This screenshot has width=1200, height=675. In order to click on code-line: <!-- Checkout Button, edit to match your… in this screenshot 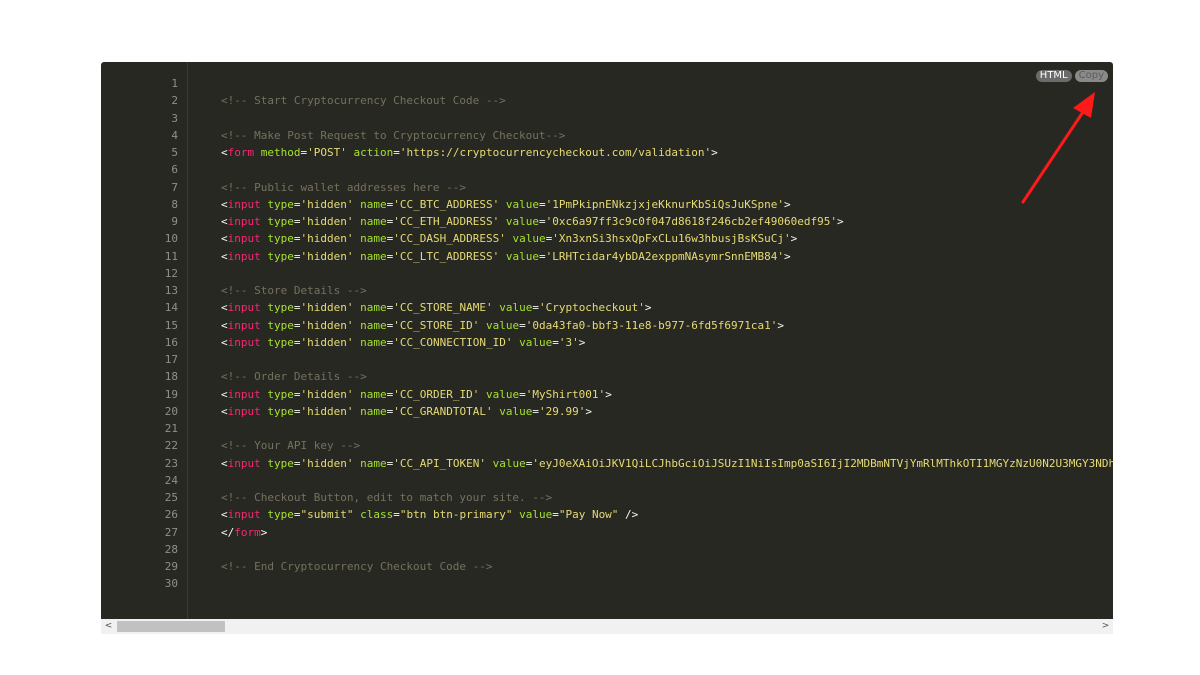, I will do `click(386, 497)`.